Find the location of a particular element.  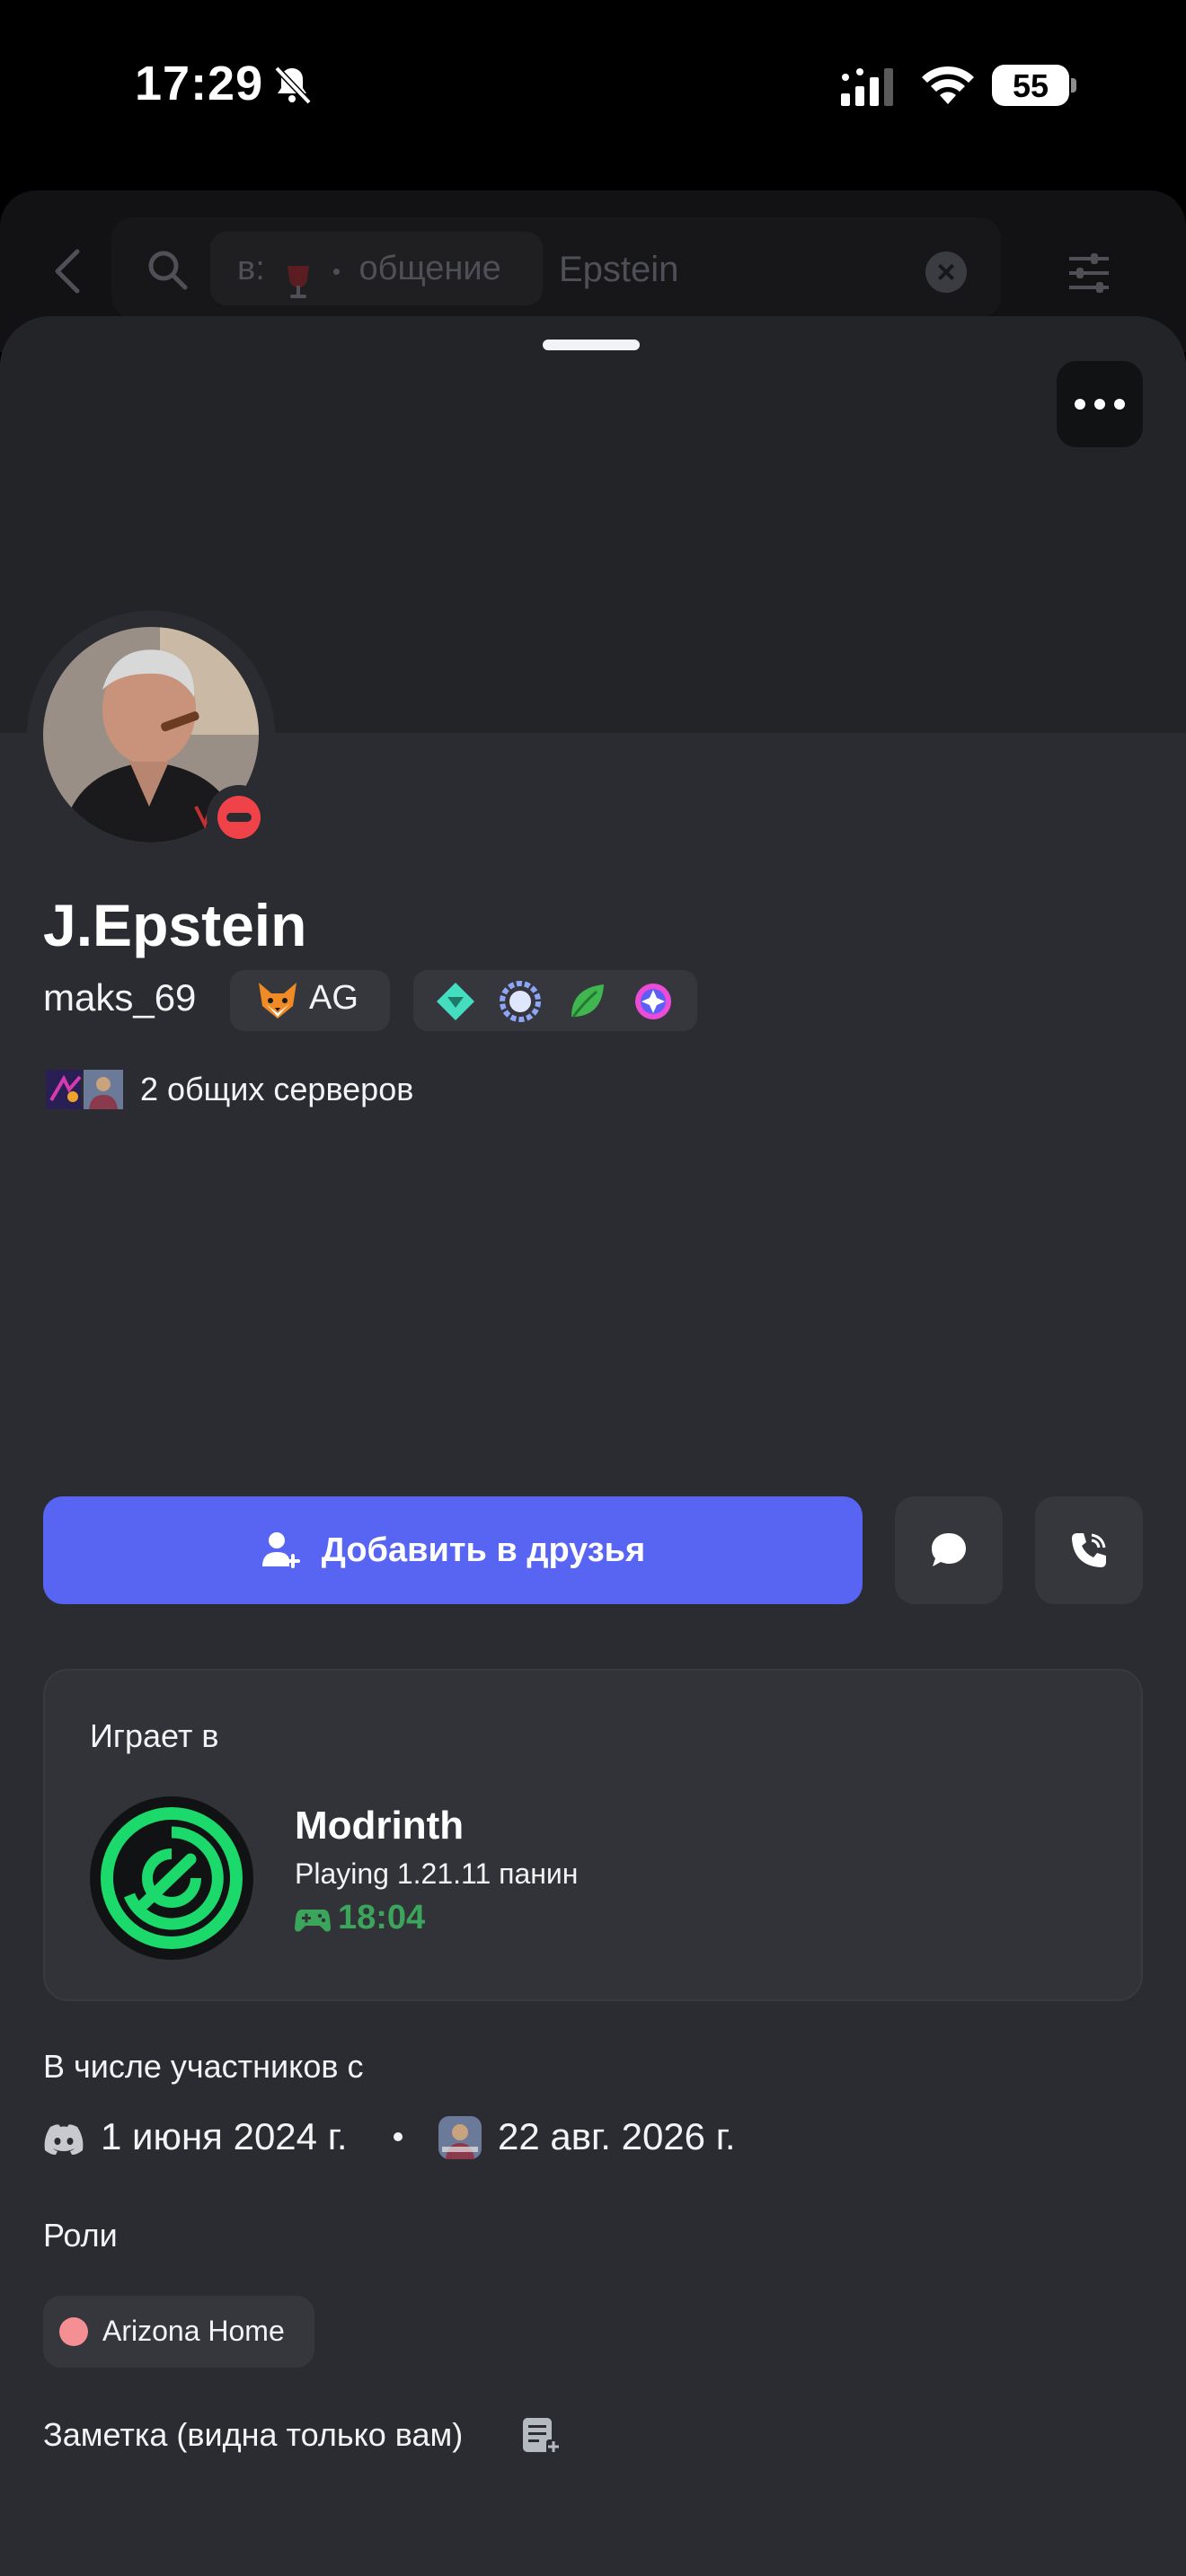

wifi-icon is located at coordinates (948, 85).